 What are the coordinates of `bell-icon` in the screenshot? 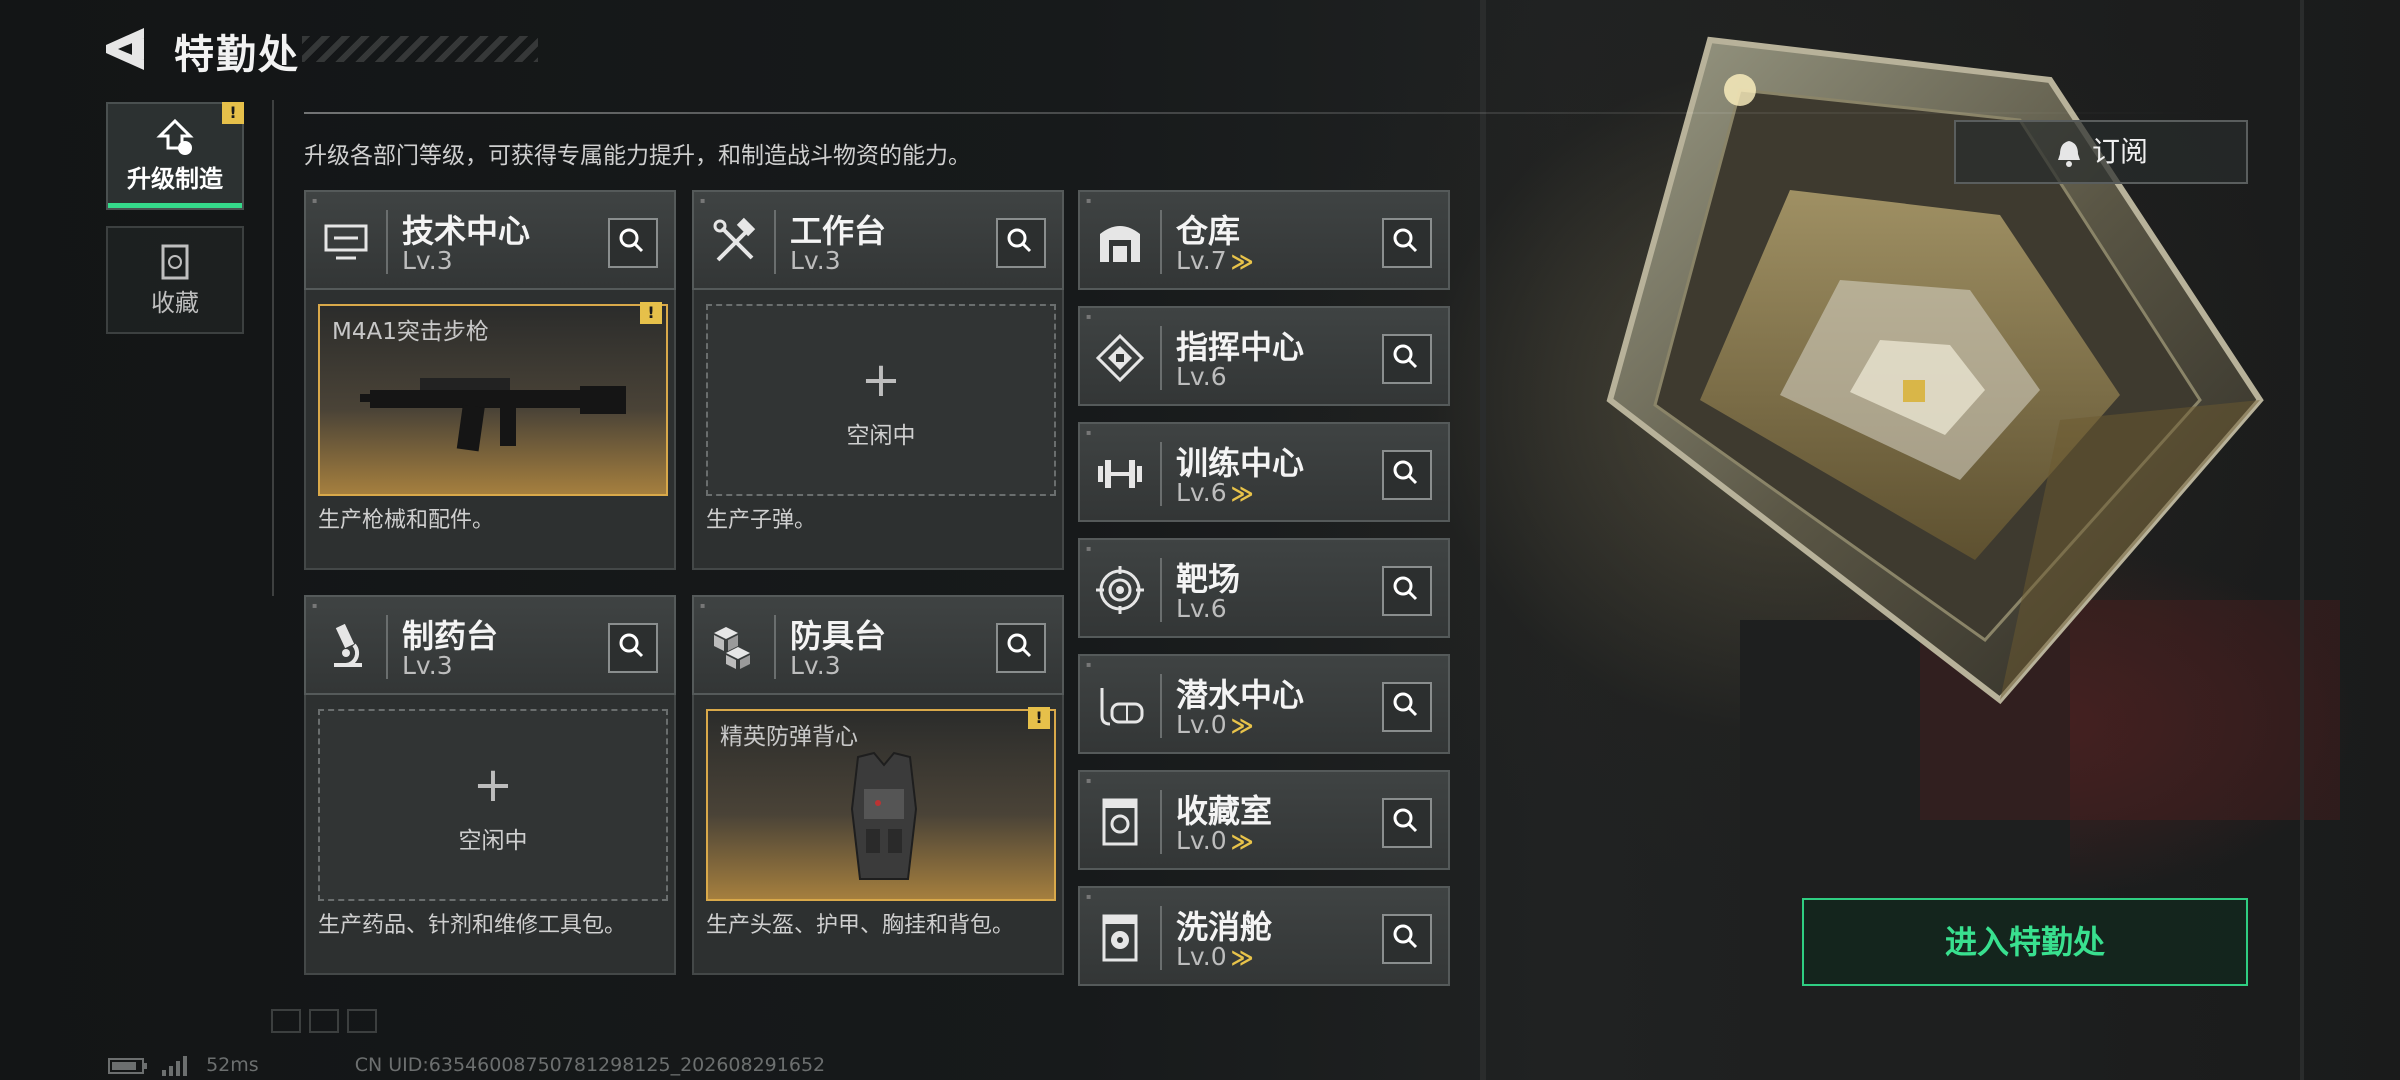 It's located at (2068, 154).